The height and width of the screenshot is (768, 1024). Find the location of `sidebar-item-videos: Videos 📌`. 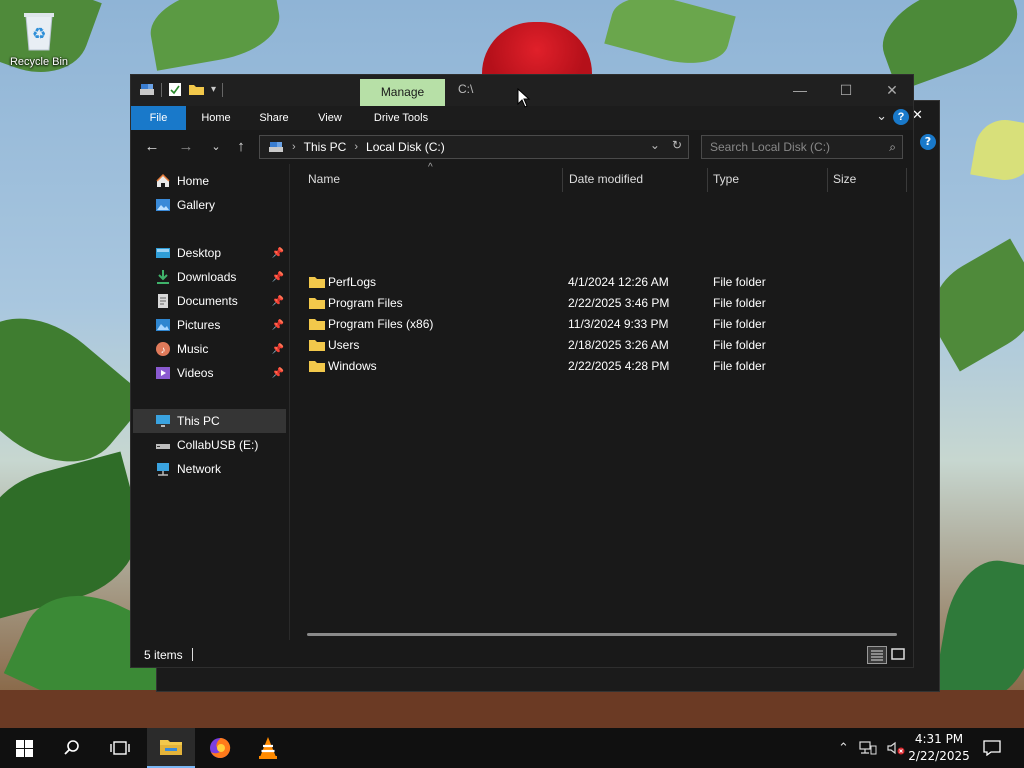

sidebar-item-videos: Videos 📌 is located at coordinates (209, 373).